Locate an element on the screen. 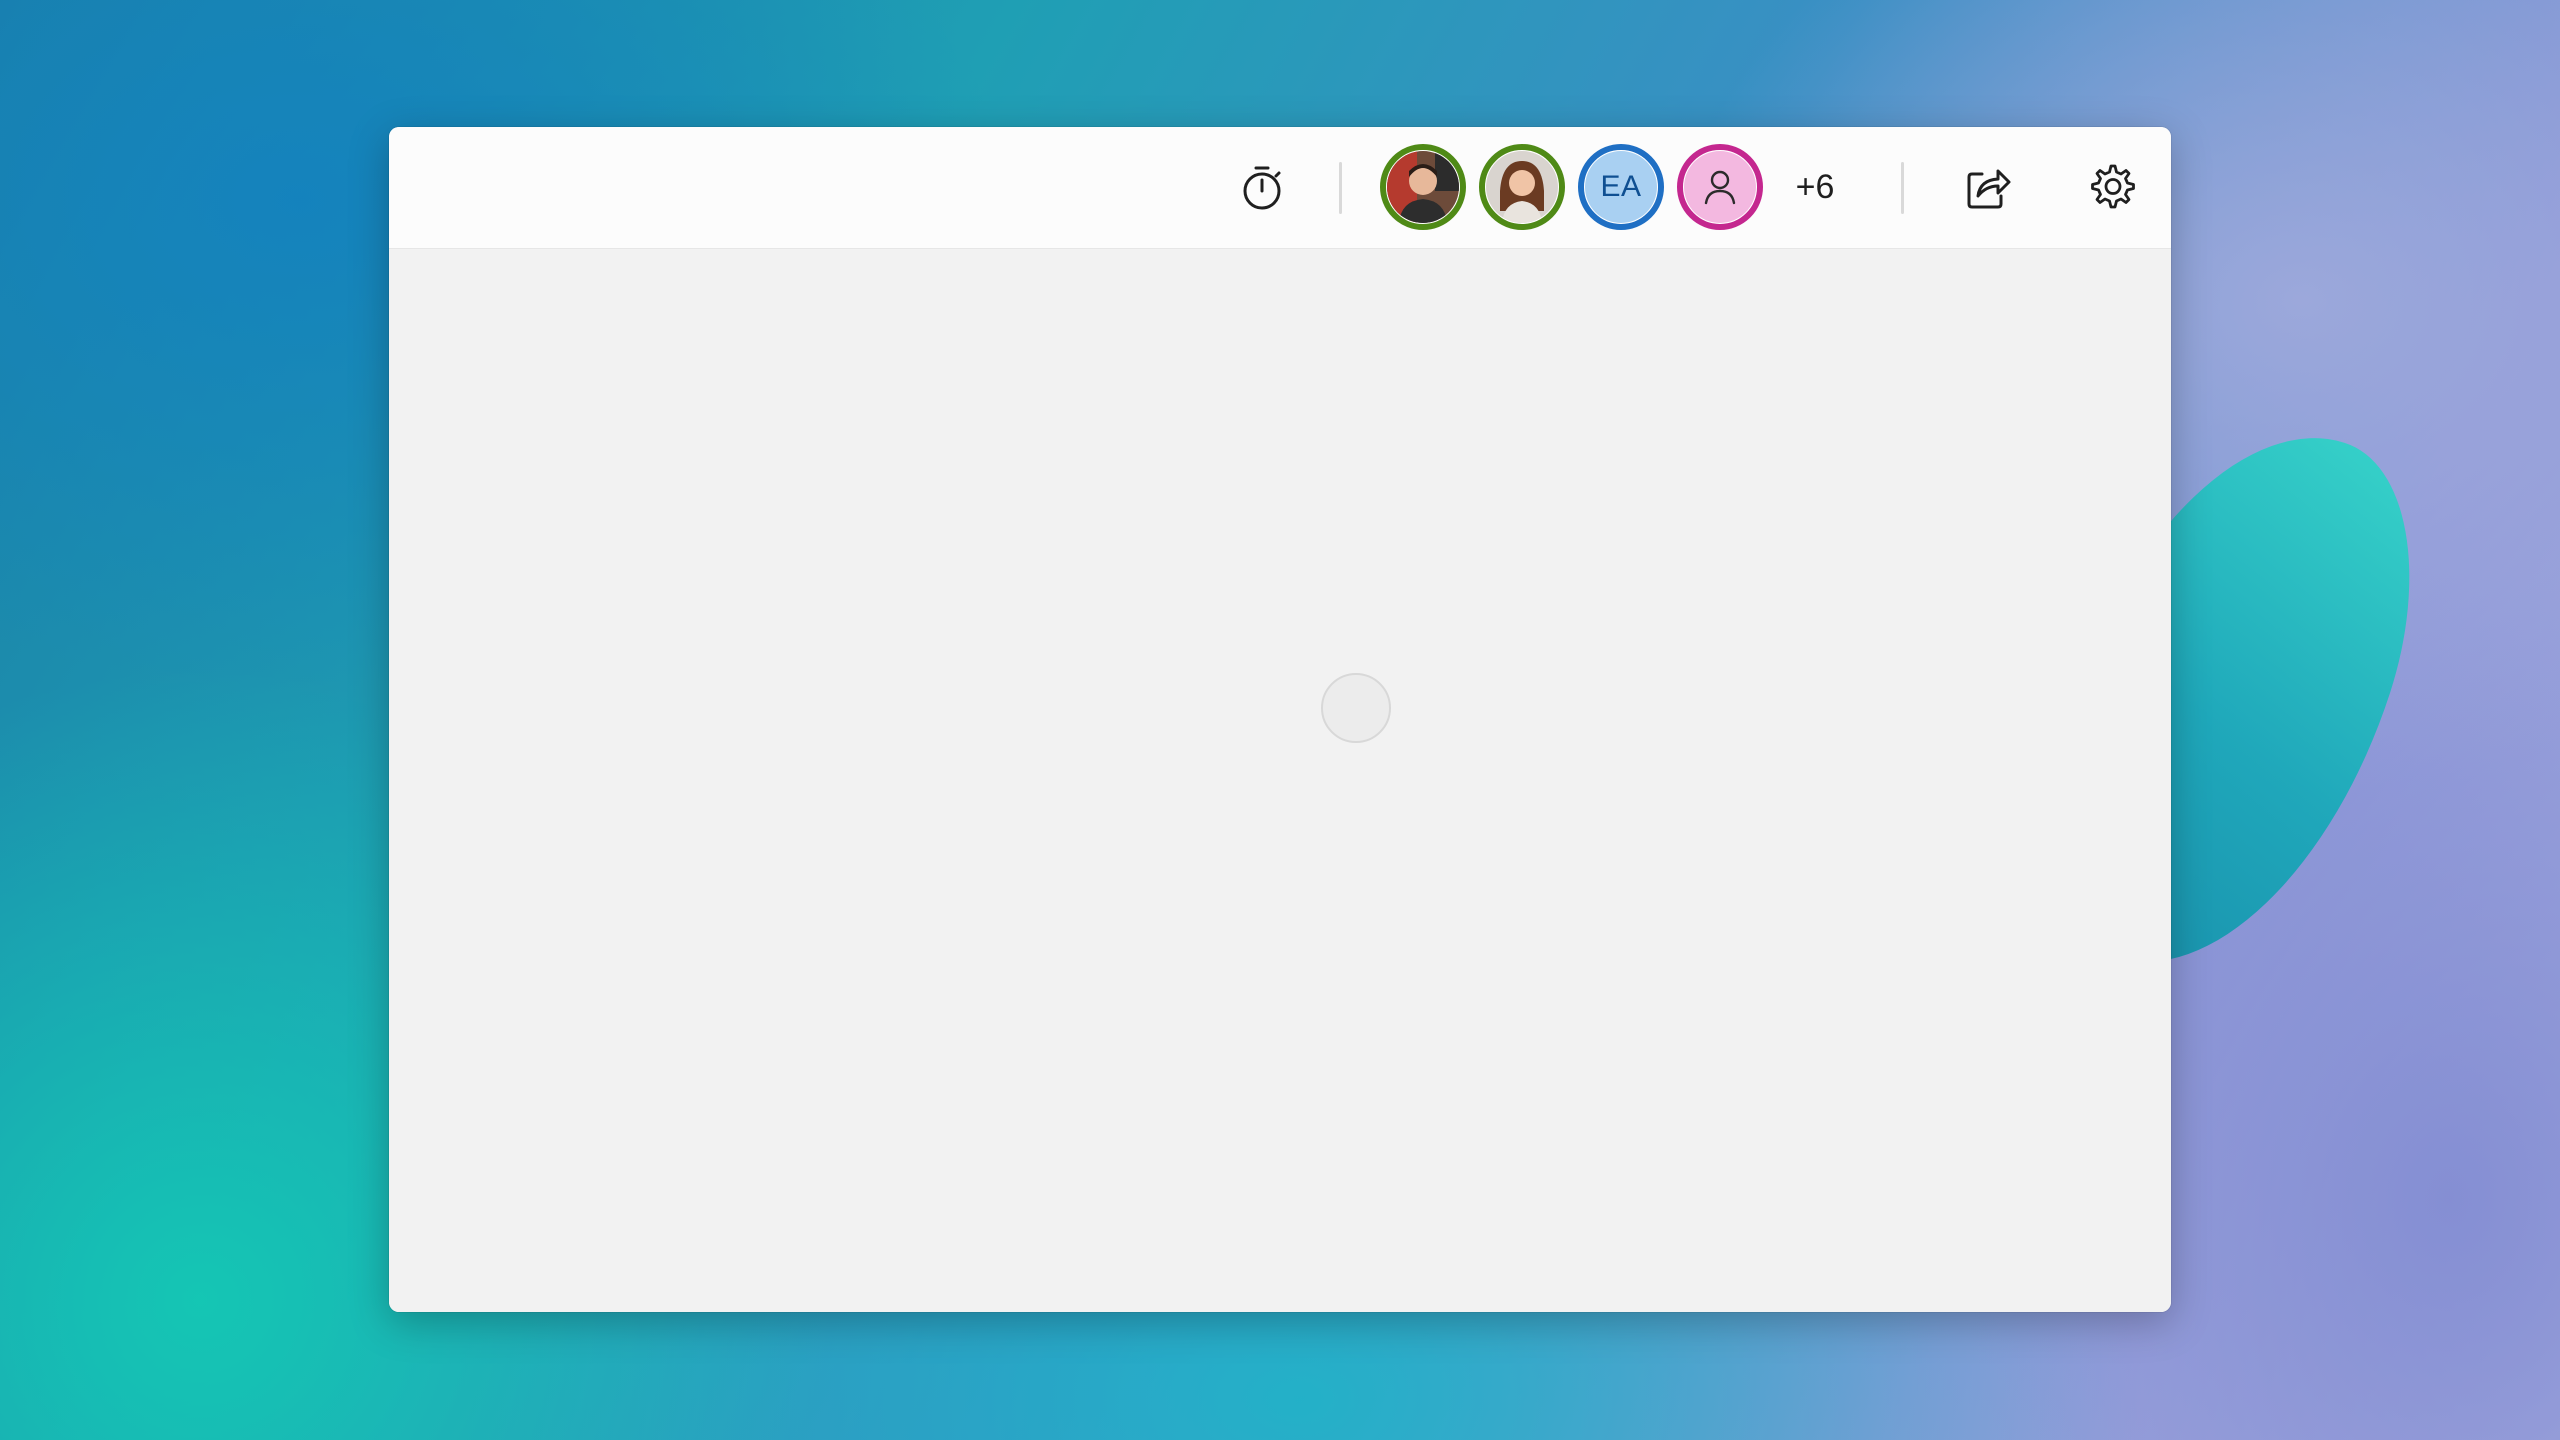  gear-icon is located at coordinates (2113, 186).